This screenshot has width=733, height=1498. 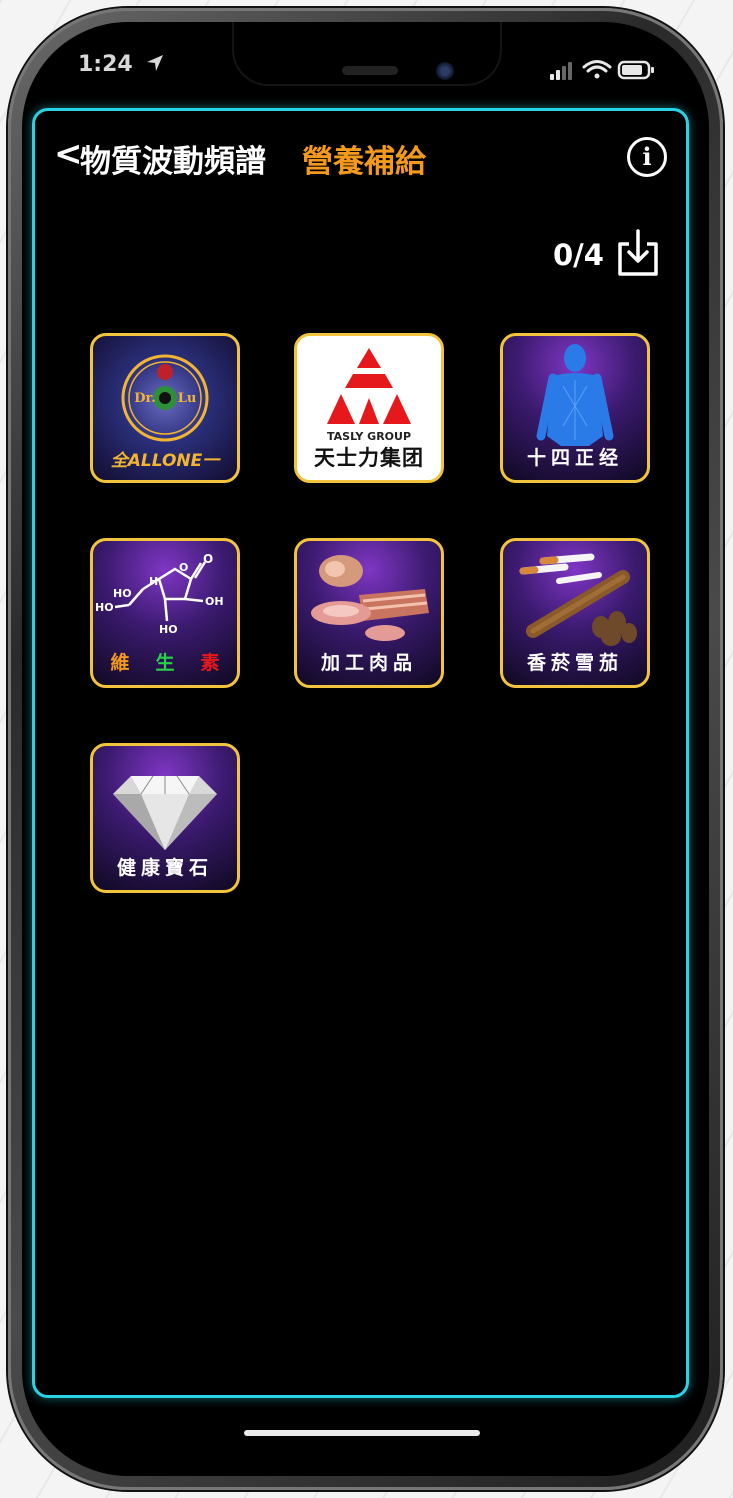 What do you see at coordinates (159, 594) in the screenshot?
I see `vitamin-c-molecule-icon: O O OH HO H HO HO` at bounding box center [159, 594].